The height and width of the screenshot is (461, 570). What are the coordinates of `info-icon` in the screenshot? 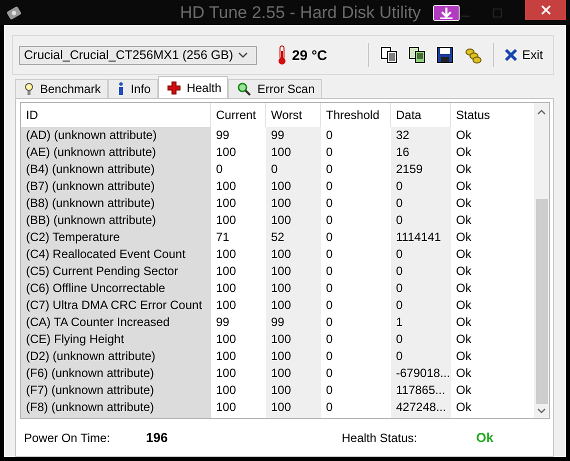 It's located at (120, 89).